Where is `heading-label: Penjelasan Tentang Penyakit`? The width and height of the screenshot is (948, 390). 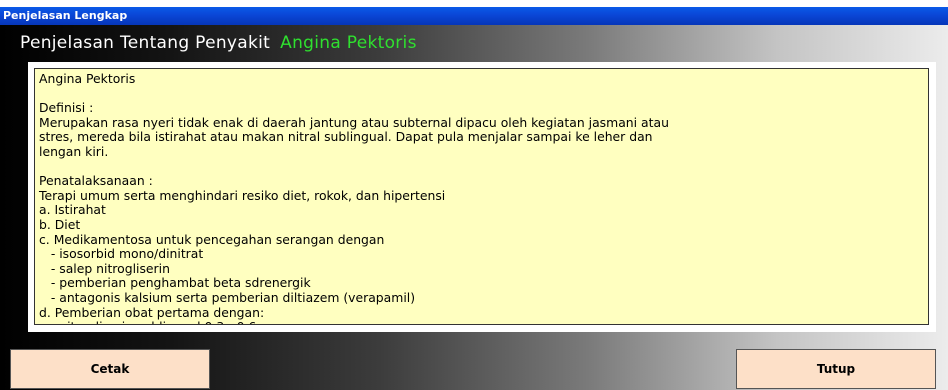
heading-label: Penjelasan Tentang Penyakit is located at coordinates (145, 43).